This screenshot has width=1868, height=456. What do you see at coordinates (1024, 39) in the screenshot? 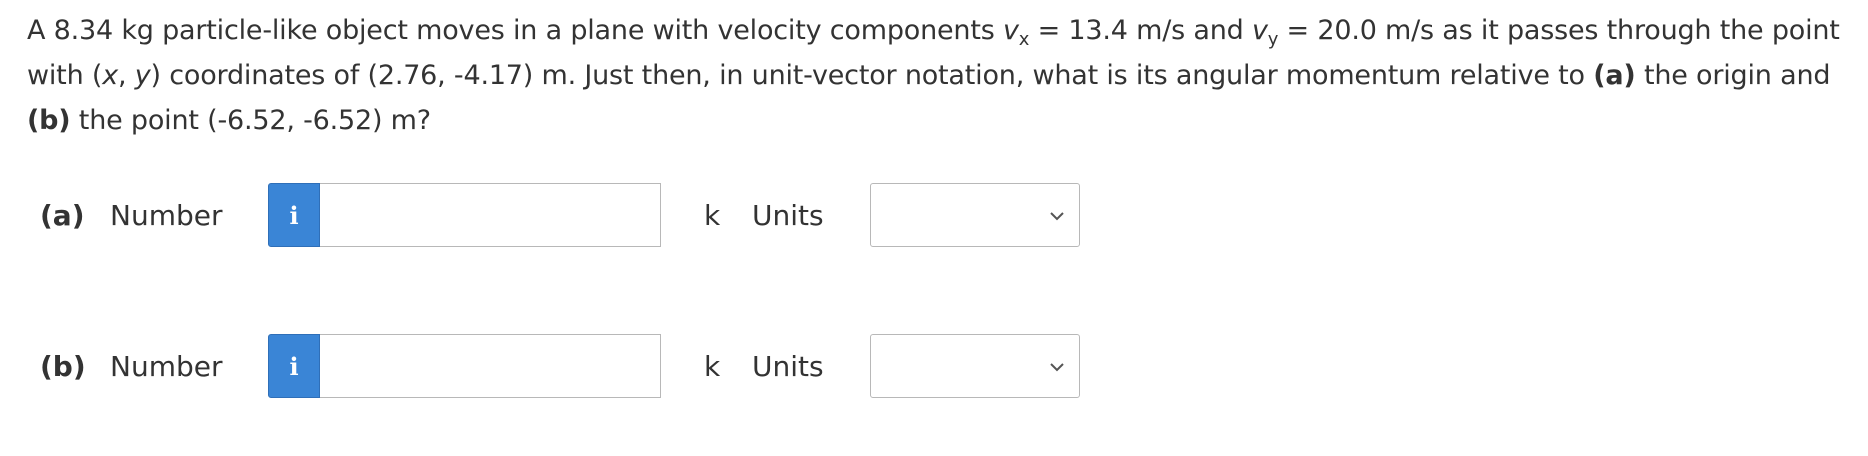
I see `velocity-subscript-x: x` at bounding box center [1024, 39].